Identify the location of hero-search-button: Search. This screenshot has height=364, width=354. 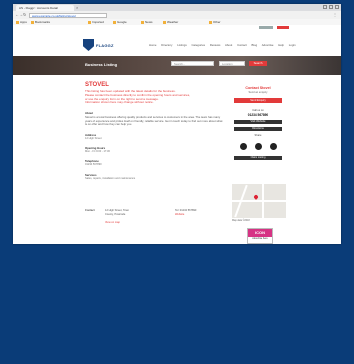
(258, 63).